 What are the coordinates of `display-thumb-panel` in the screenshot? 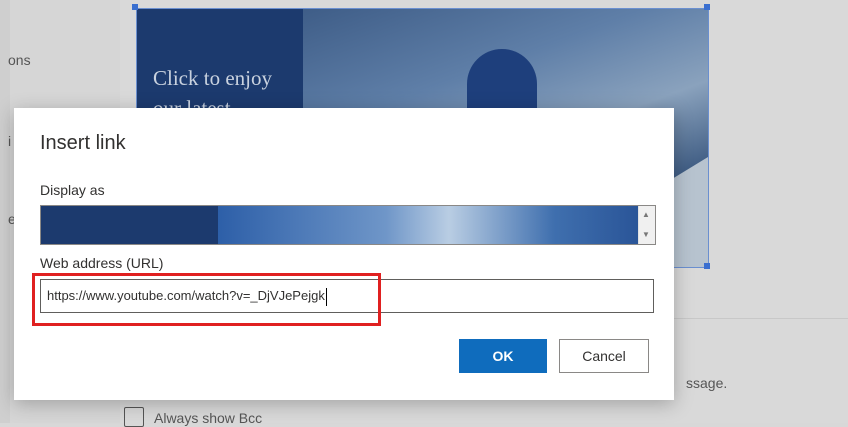 It's located at (129, 225).